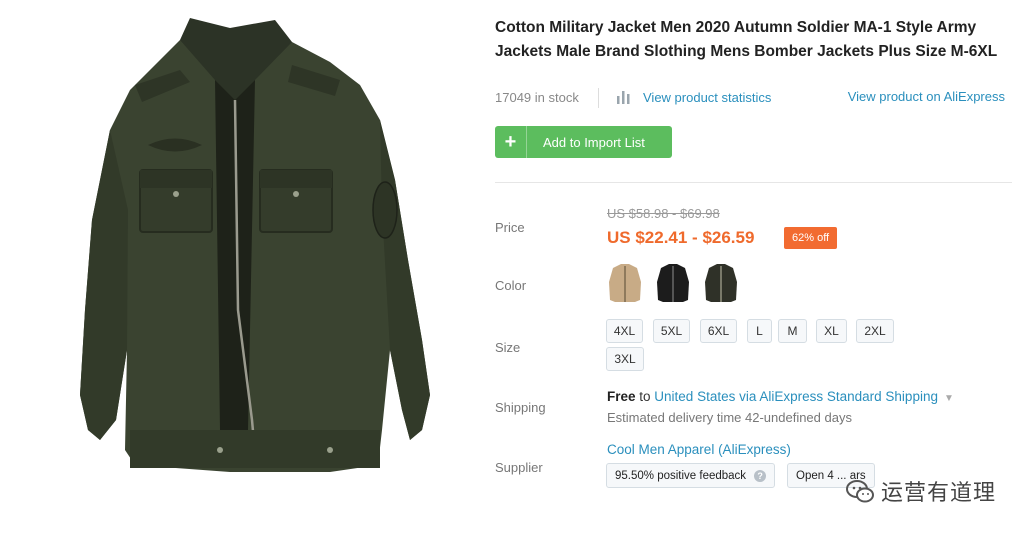 Image resolution: width=1036 pixels, height=534 pixels. I want to click on color-option-khaki, so click(625, 283).